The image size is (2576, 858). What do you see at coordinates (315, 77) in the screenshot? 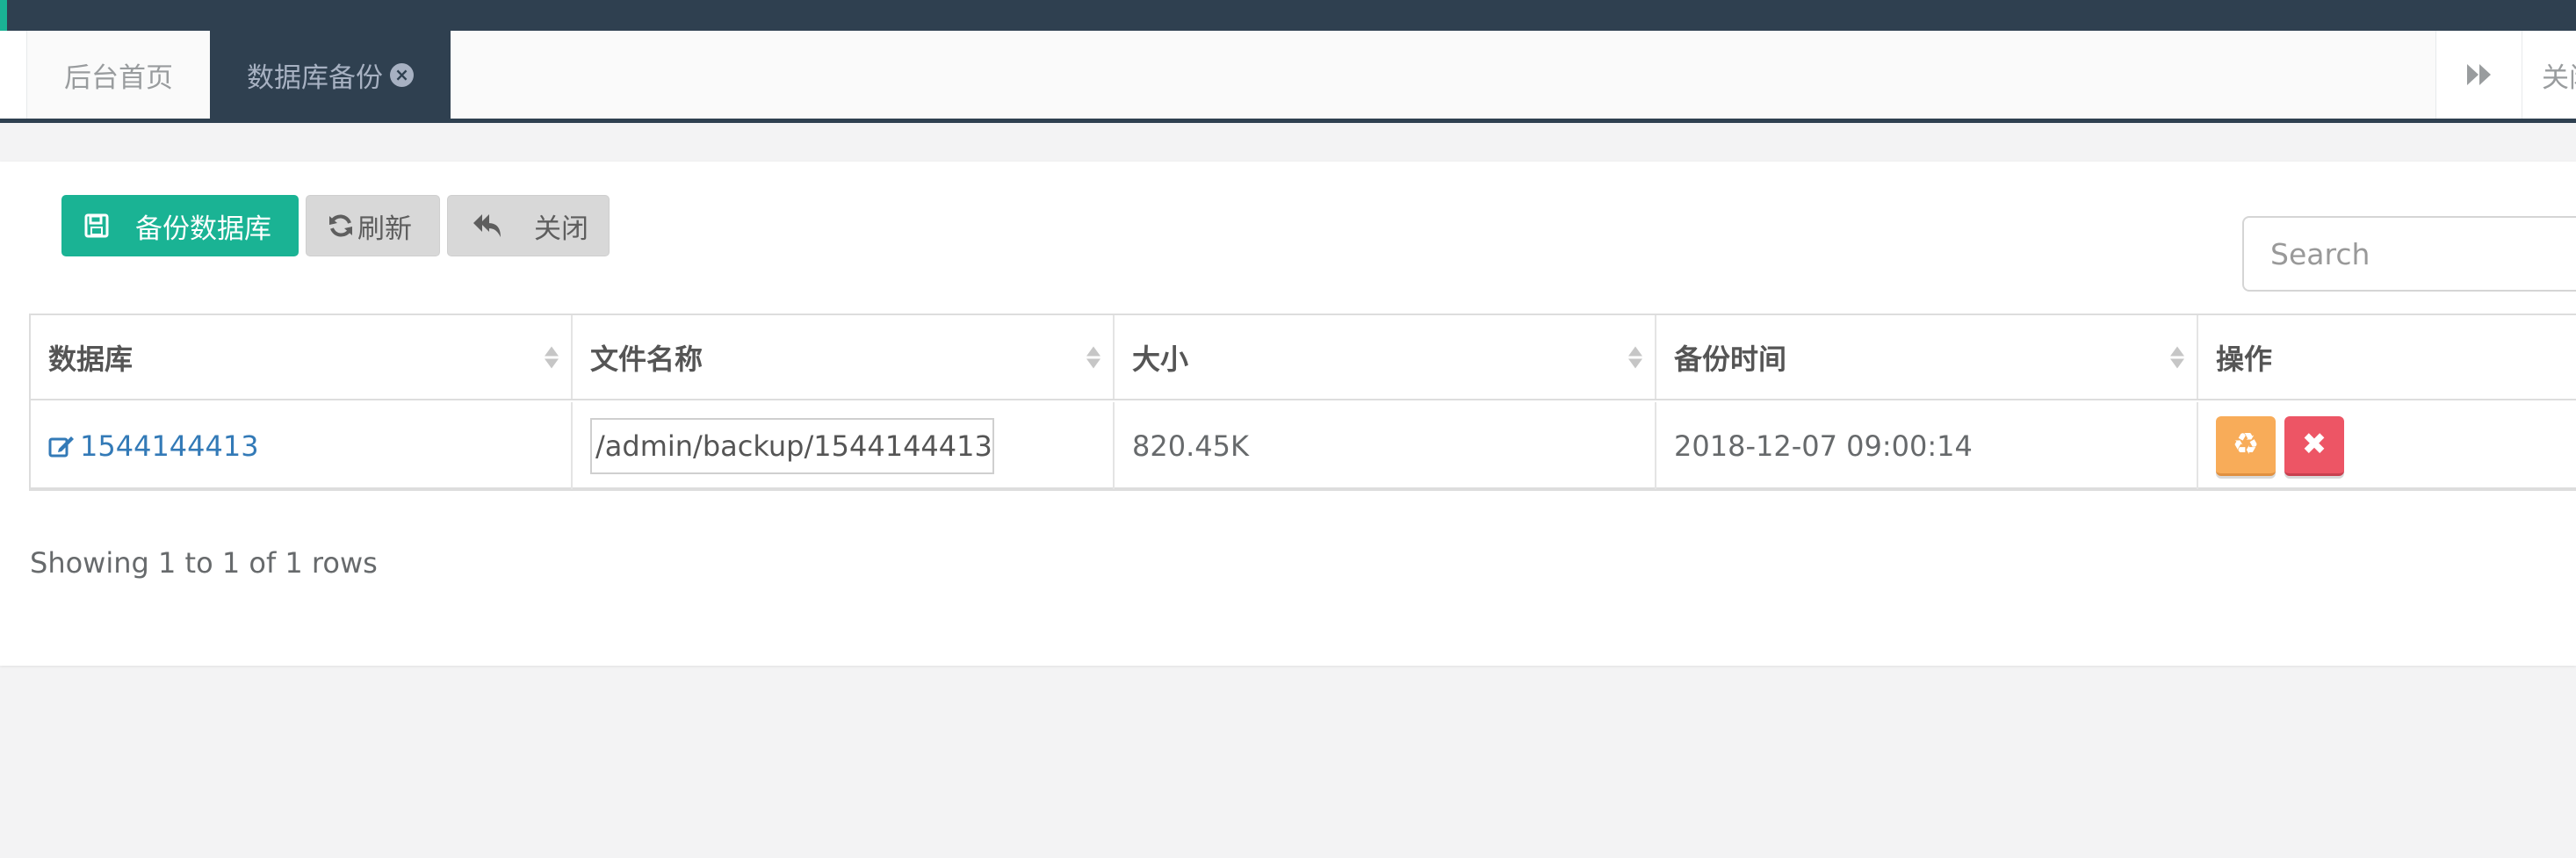
I see `tab-database-backup-label: 数据库备份` at bounding box center [315, 77].